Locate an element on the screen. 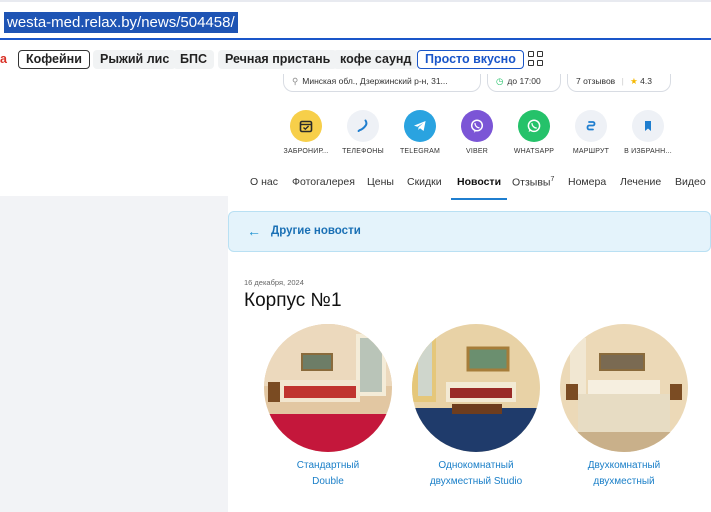 The height and width of the screenshot is (512, 711). other-news-link: ← Другие новости is located at coordinates (469, 231).